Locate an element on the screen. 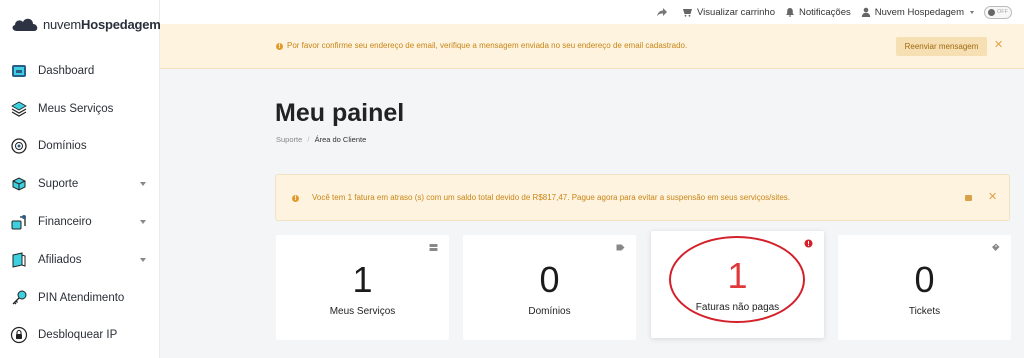 Image resolution: width=1024 pixels, height=358 pixels. finance-icon is located at coordinates (19, 222).